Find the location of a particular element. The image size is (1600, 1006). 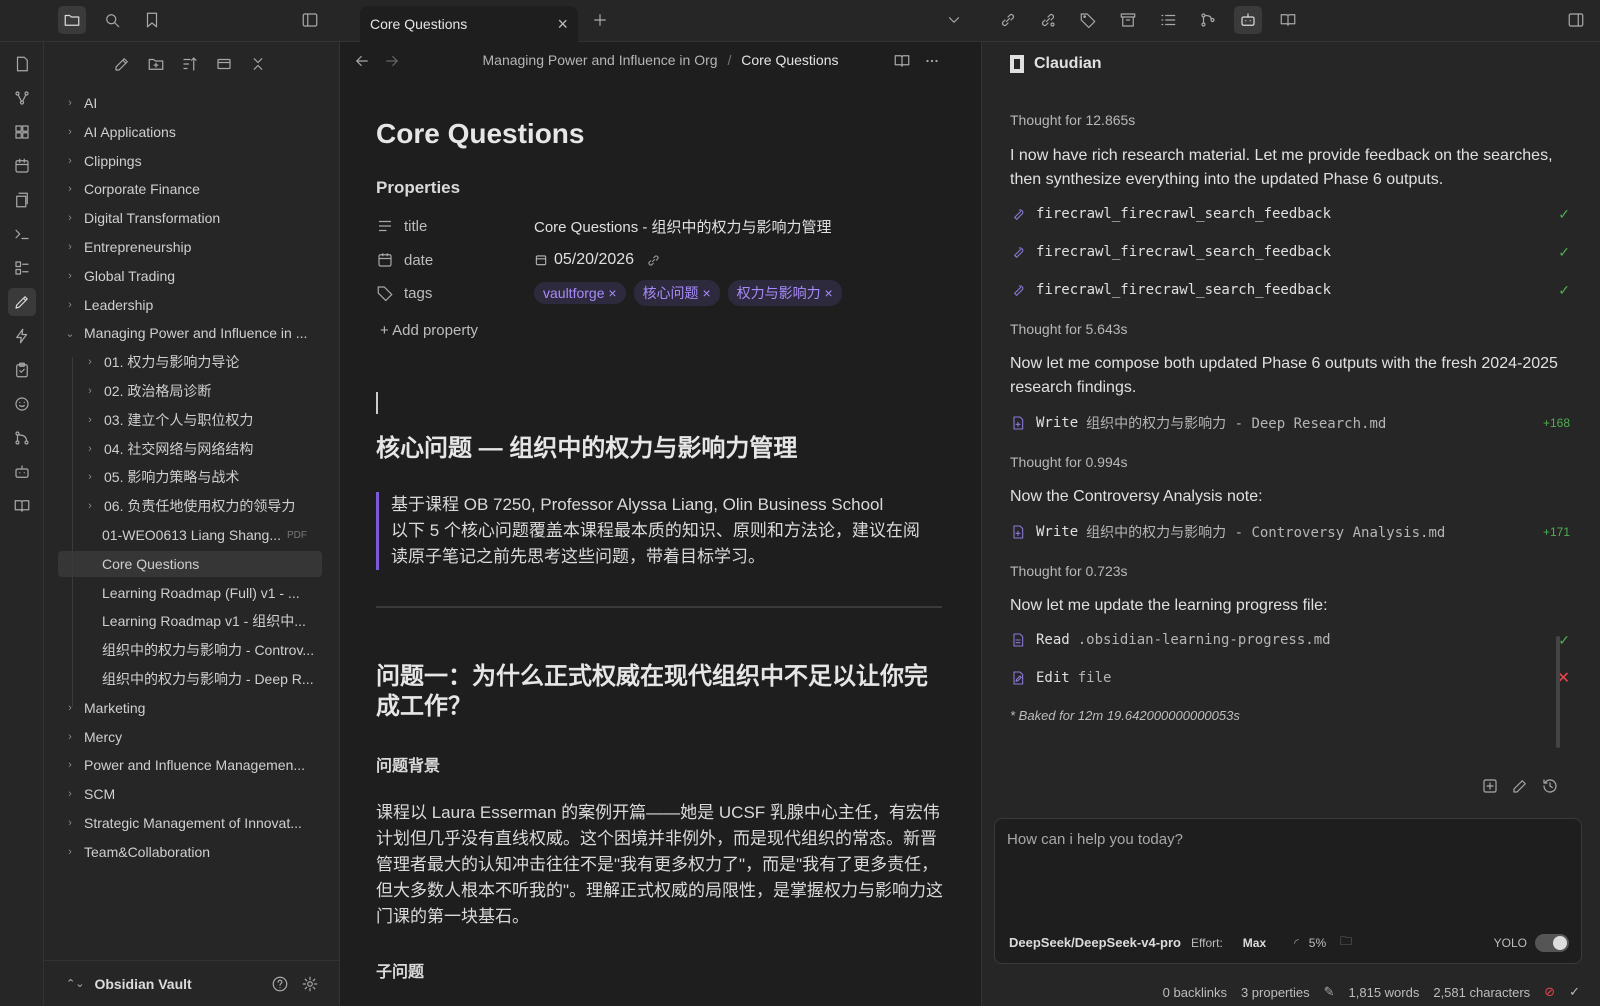

clipboard-icon is located at coordinates (22, 370).